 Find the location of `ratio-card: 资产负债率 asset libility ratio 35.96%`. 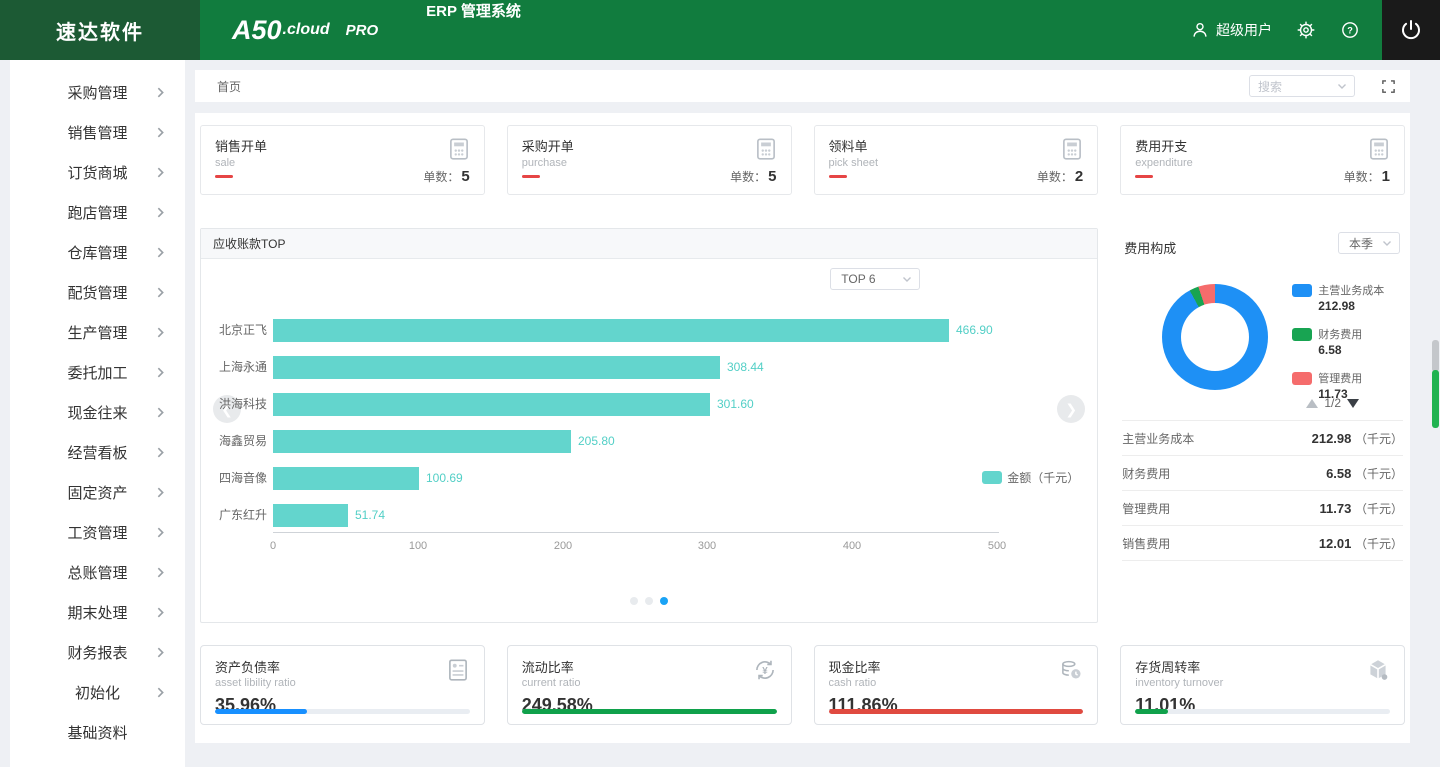

ratio-card: 资产负债率 asset libility ratio 35.96% is located at coordinates (342, 685).